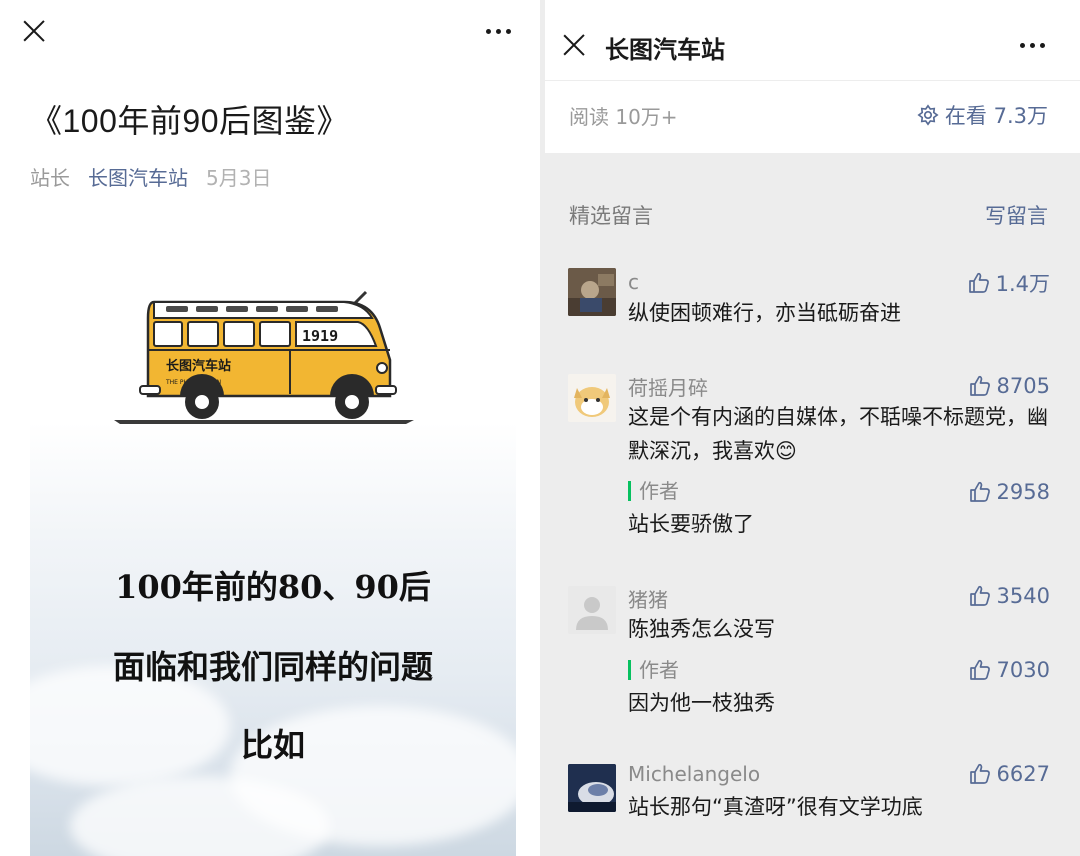 Image resolution: width=1080 pixels, height=856 pixels. I want to click on page-title: 长图汽车站, so click(665, 50).